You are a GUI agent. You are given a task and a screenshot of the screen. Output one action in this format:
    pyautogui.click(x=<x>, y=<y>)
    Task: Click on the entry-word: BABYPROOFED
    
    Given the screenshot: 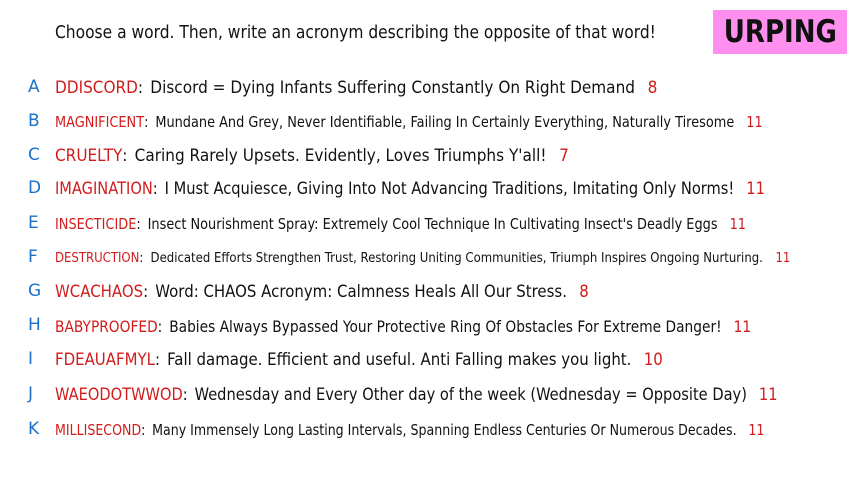 What is the action you would take?
    pyautogui.click(x=106, y=326)
    